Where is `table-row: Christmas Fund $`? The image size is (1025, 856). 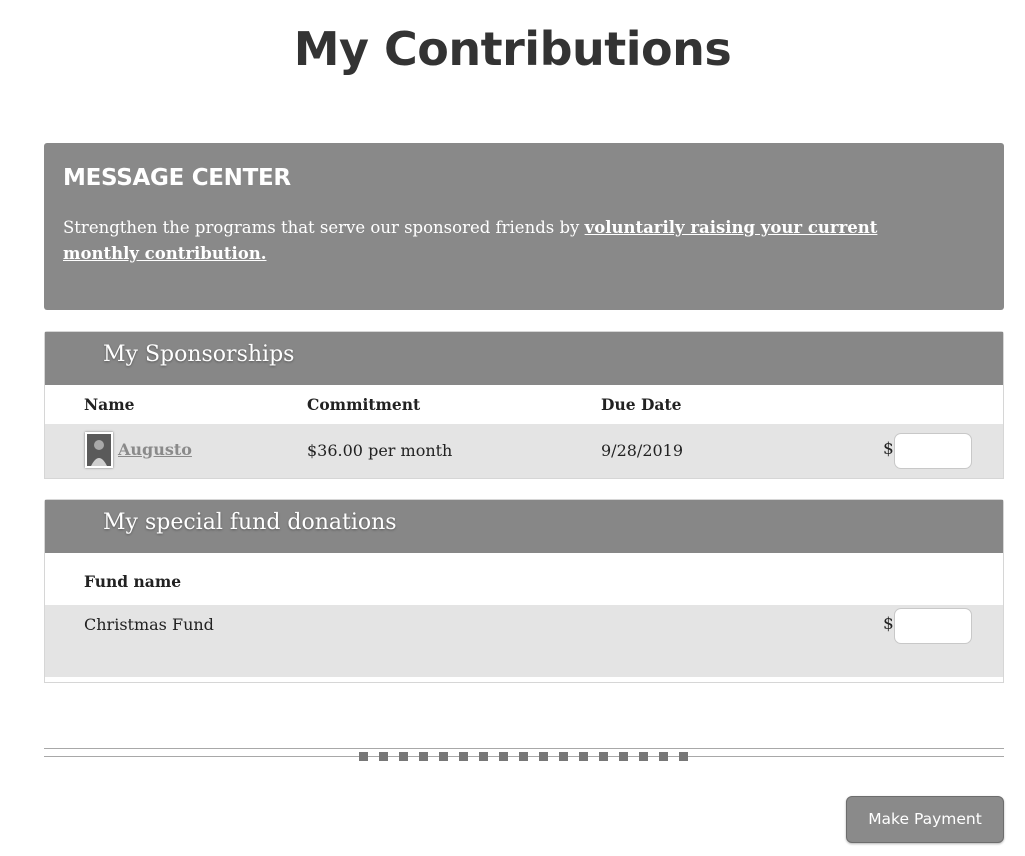
table-row: Christmas Fund $ is located at coordinates (524, 641).